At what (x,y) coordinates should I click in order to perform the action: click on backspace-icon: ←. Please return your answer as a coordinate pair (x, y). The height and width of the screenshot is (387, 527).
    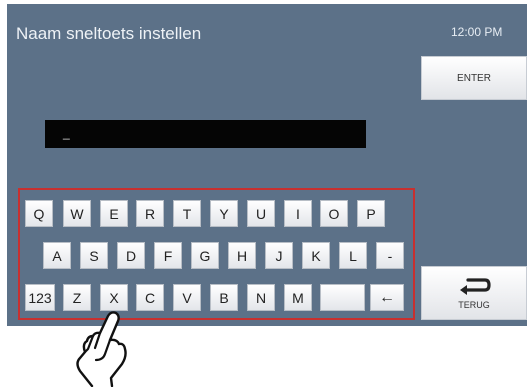
    Looking at the image, I should click on (387, 297).